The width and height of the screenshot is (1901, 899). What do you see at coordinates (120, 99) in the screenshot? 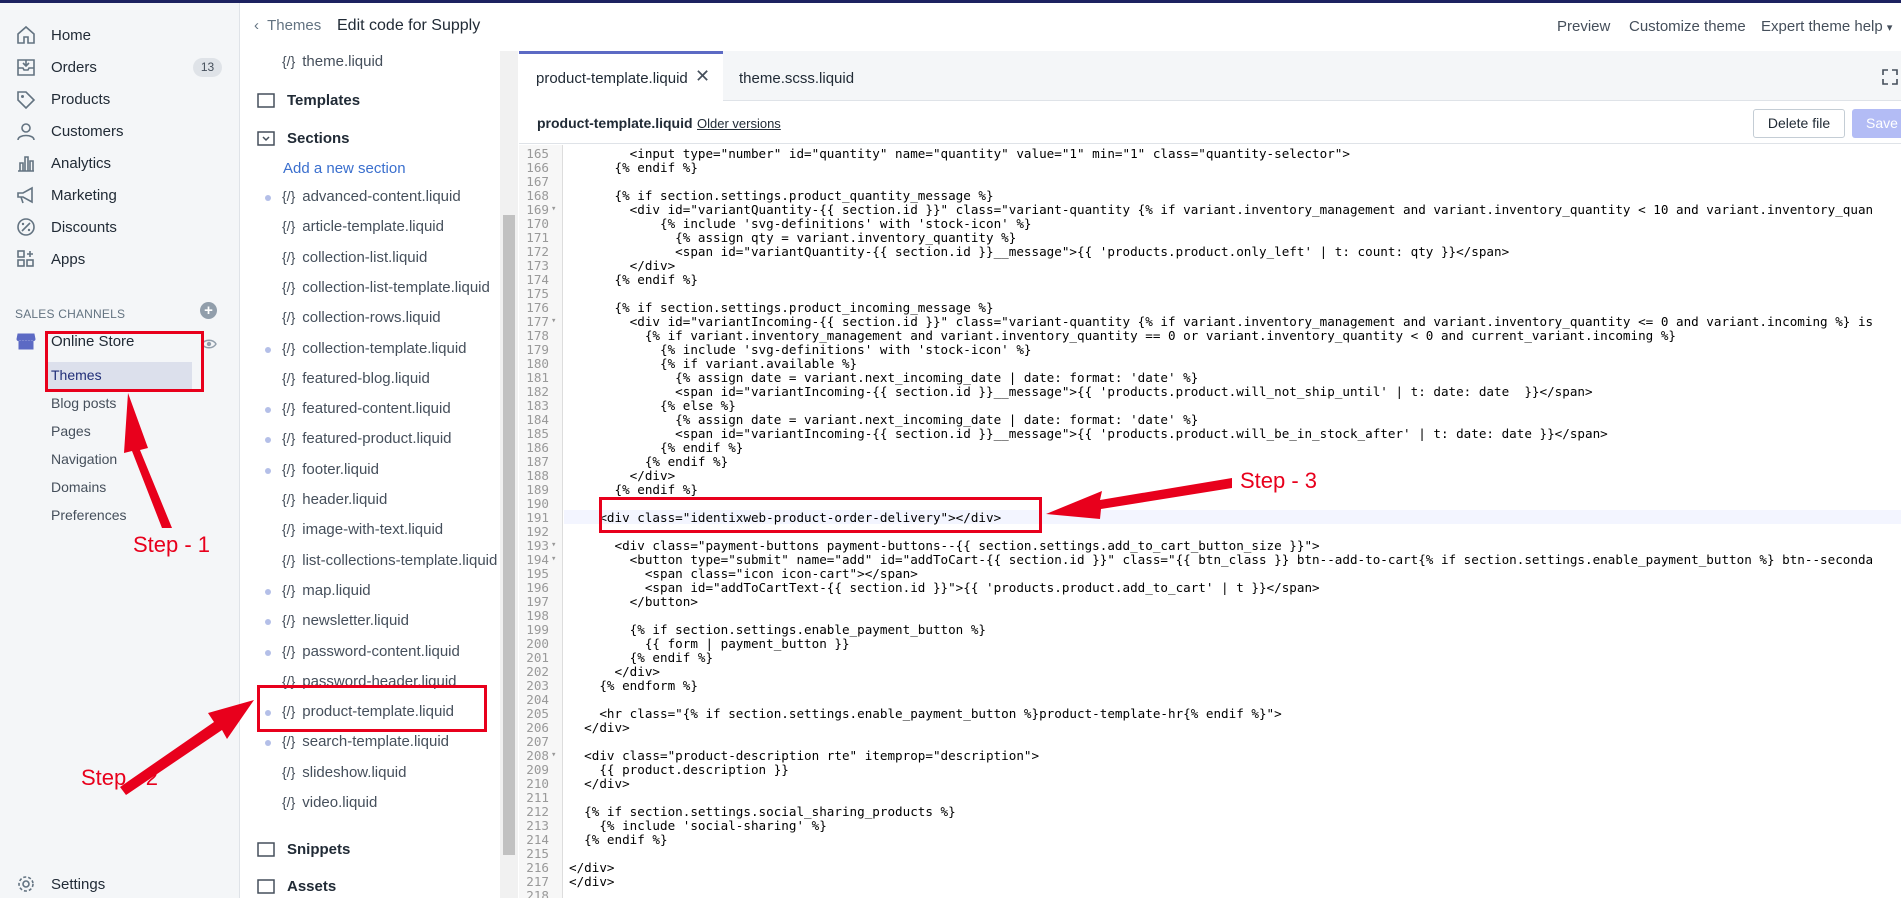
I see `nav-item-products: Products` at bounding box center [120, 99].